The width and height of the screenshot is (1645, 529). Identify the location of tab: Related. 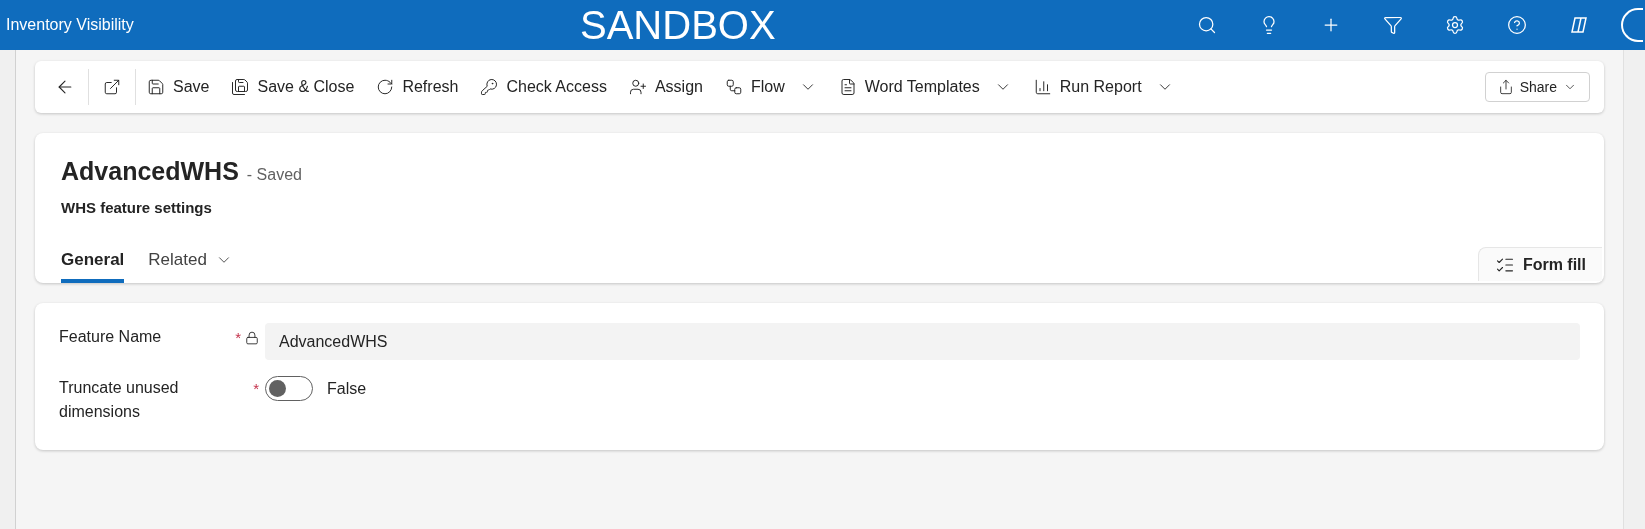
(190, 262).